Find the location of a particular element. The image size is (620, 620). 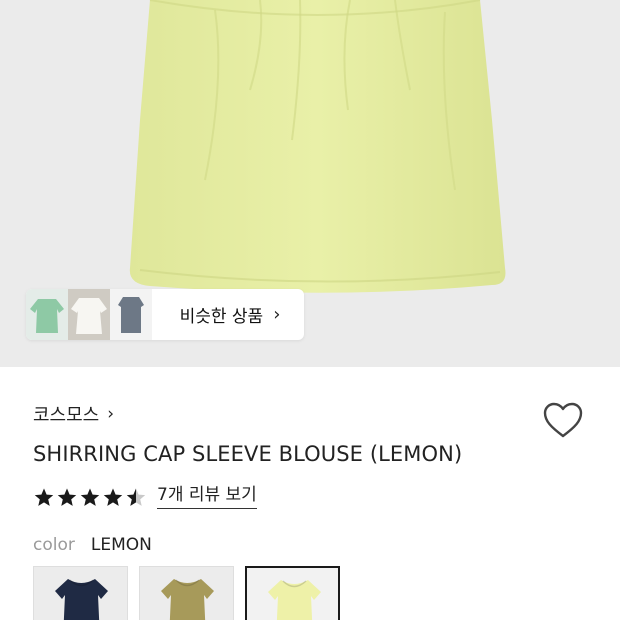

color-row: color LEMON is located at coordinates (92, 545).